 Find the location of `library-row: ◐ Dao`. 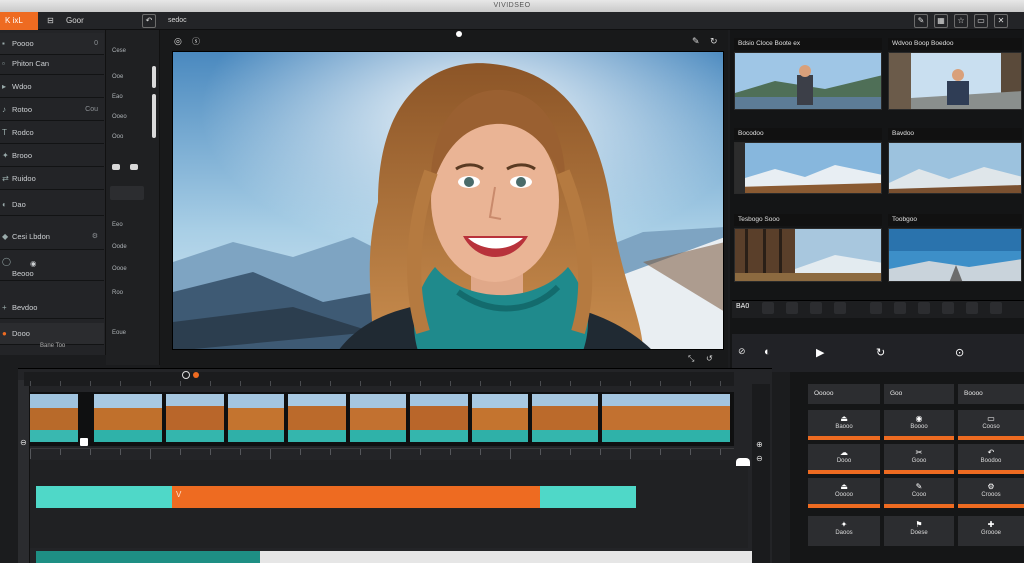

library-row: ◐ Dao is located at coordinates (52, 205).